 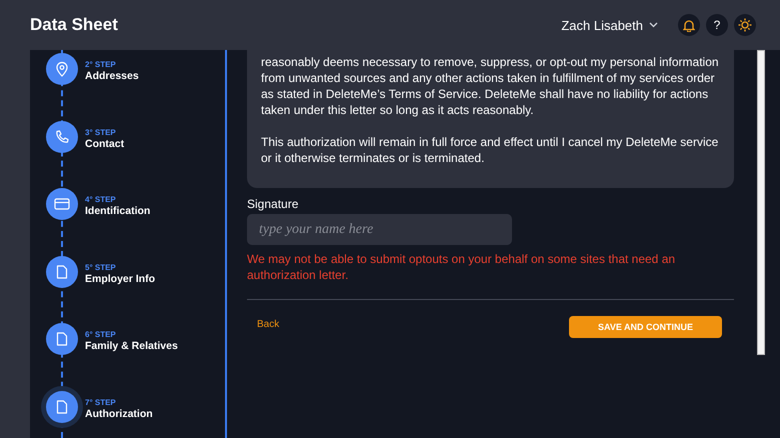 What do you see at coordinates (62, 69) in the screenshot?
I see `location-pin-icon` at bounding box center [62, 69].